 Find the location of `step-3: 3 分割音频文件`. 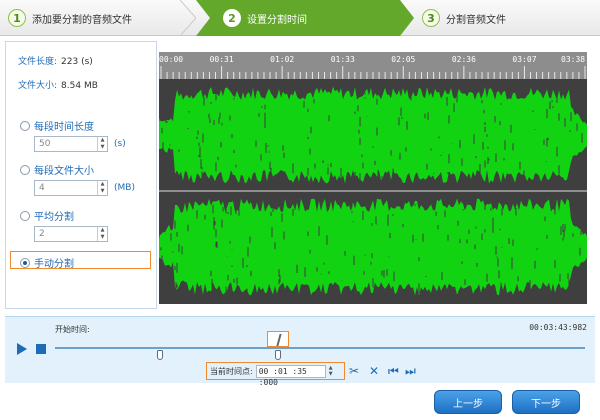

step-3: 3 分割音频文件 is located at coordinates (464, 18).